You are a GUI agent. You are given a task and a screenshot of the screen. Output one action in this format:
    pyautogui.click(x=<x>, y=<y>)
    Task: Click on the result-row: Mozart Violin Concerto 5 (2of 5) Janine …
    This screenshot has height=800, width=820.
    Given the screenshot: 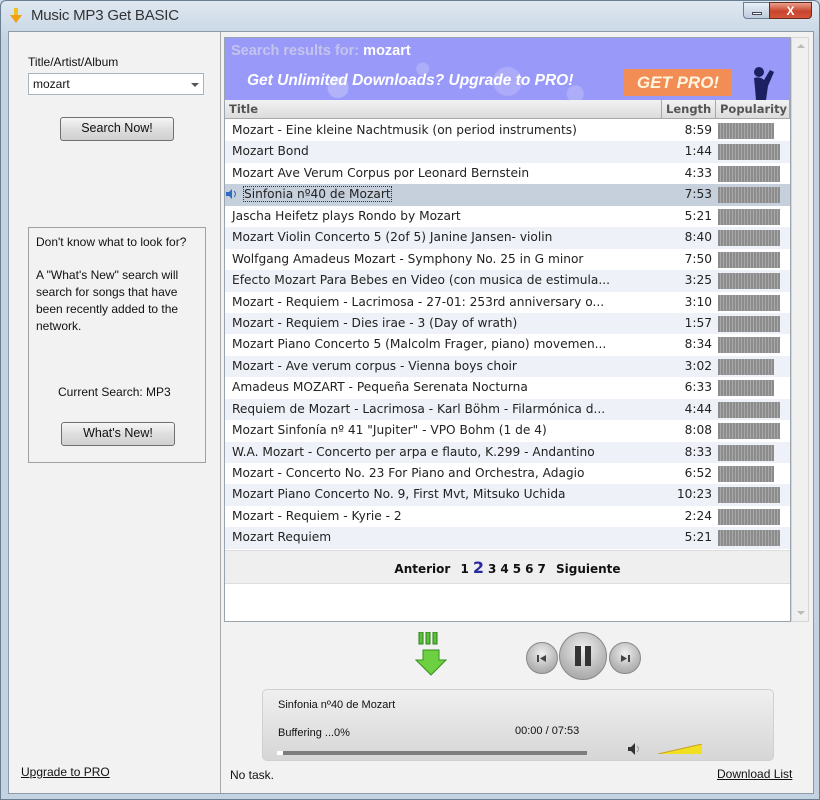 What is the action you would take?
    pyautogui.click(x=507, y=238)
    